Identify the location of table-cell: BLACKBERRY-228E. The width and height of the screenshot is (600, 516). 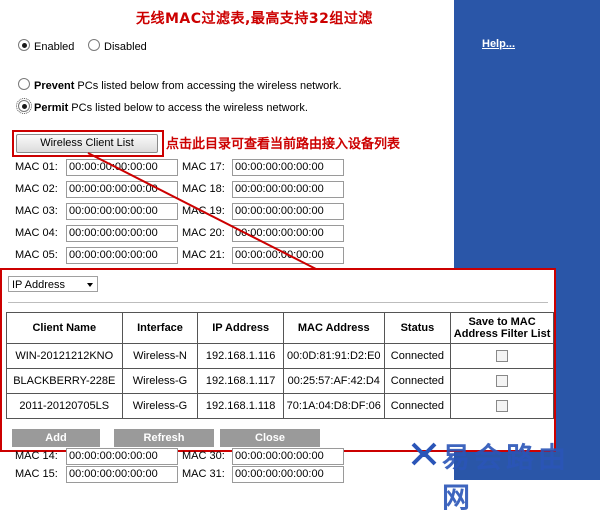
(64, 381).